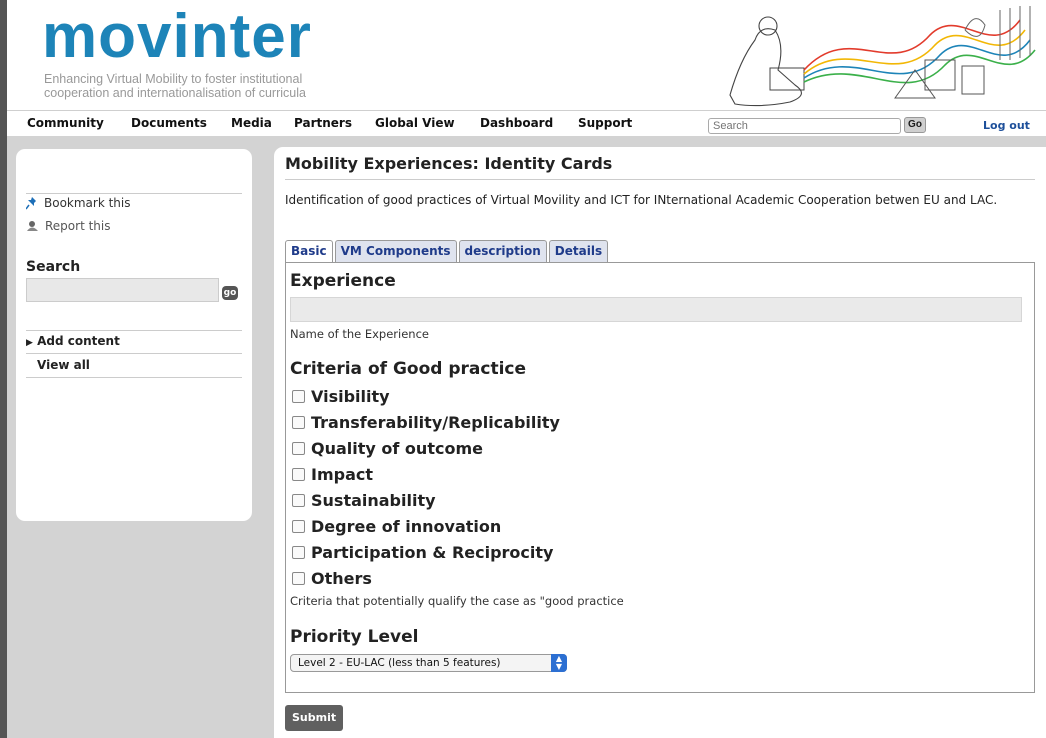 The image size is (1046, 738). What do you see at coordinates (78, 226) in the screenshot?
I see `report-label: Report this` at bounding box center [78, 226].